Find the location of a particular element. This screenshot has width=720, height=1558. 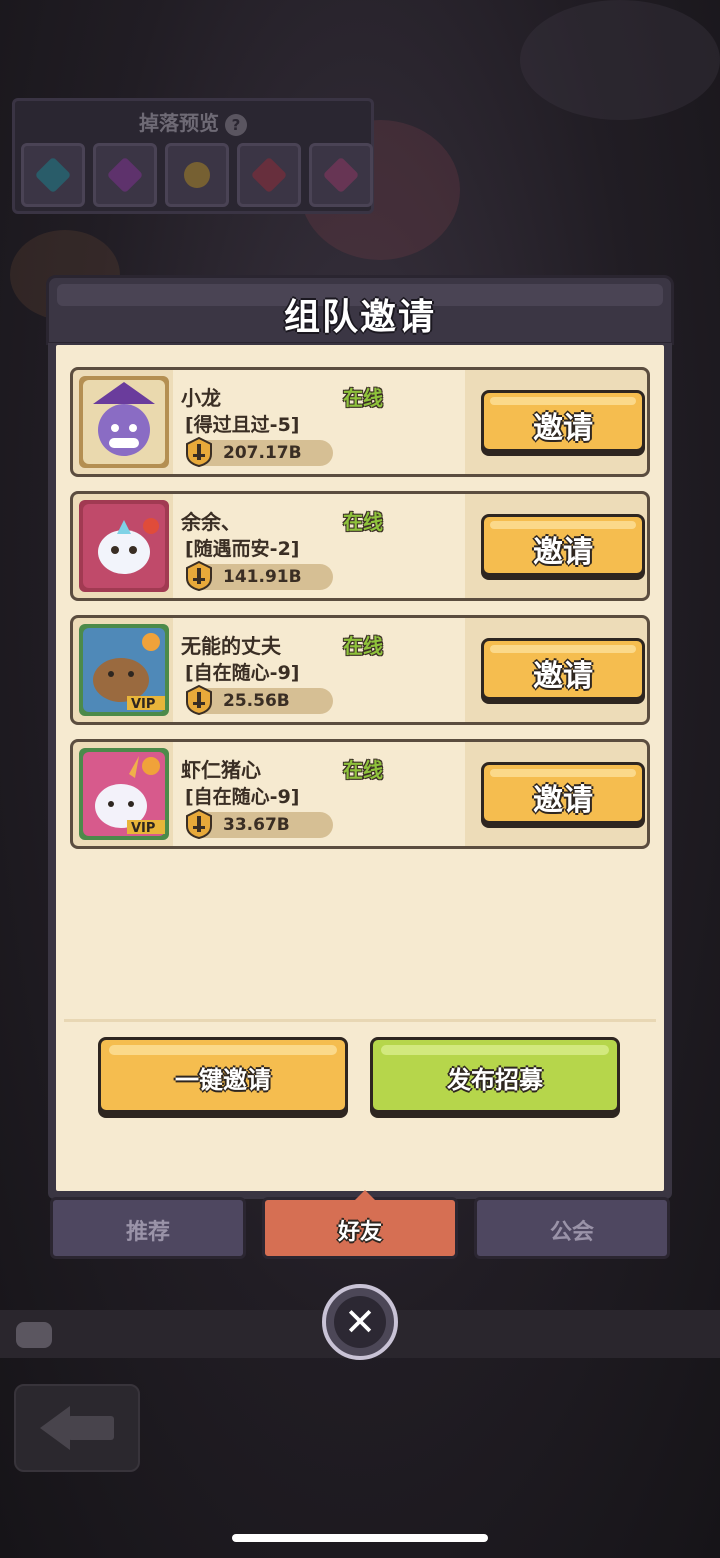

tab-guild: 公会 is located at coordinates (572, 1228).